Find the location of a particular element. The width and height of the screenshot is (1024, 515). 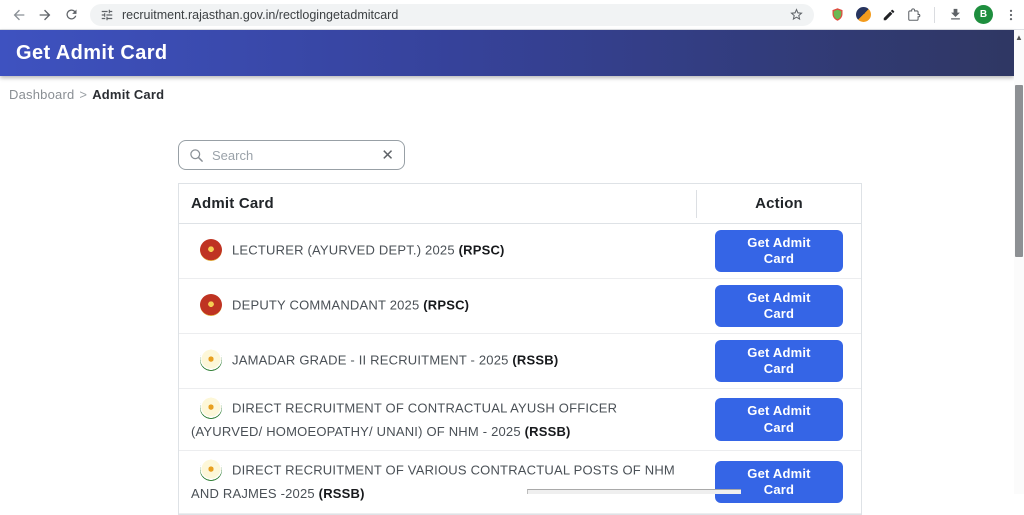

adblock-shield-icon is located at coordinates (837, 14).